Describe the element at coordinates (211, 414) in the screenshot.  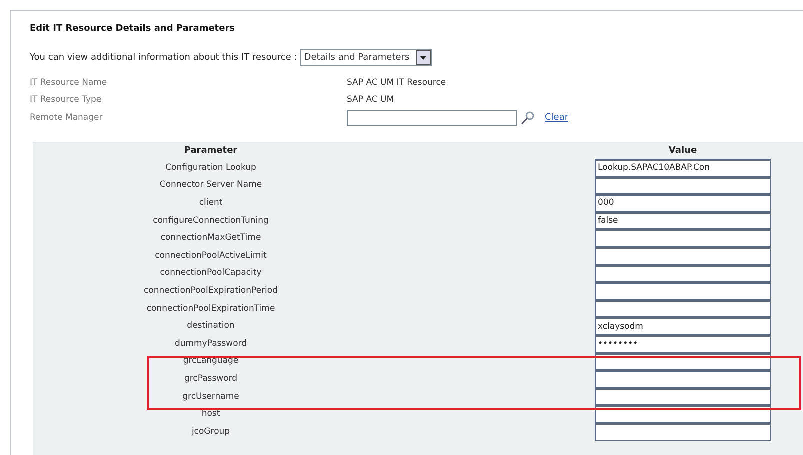
I see `parameter-name: host` at that location.